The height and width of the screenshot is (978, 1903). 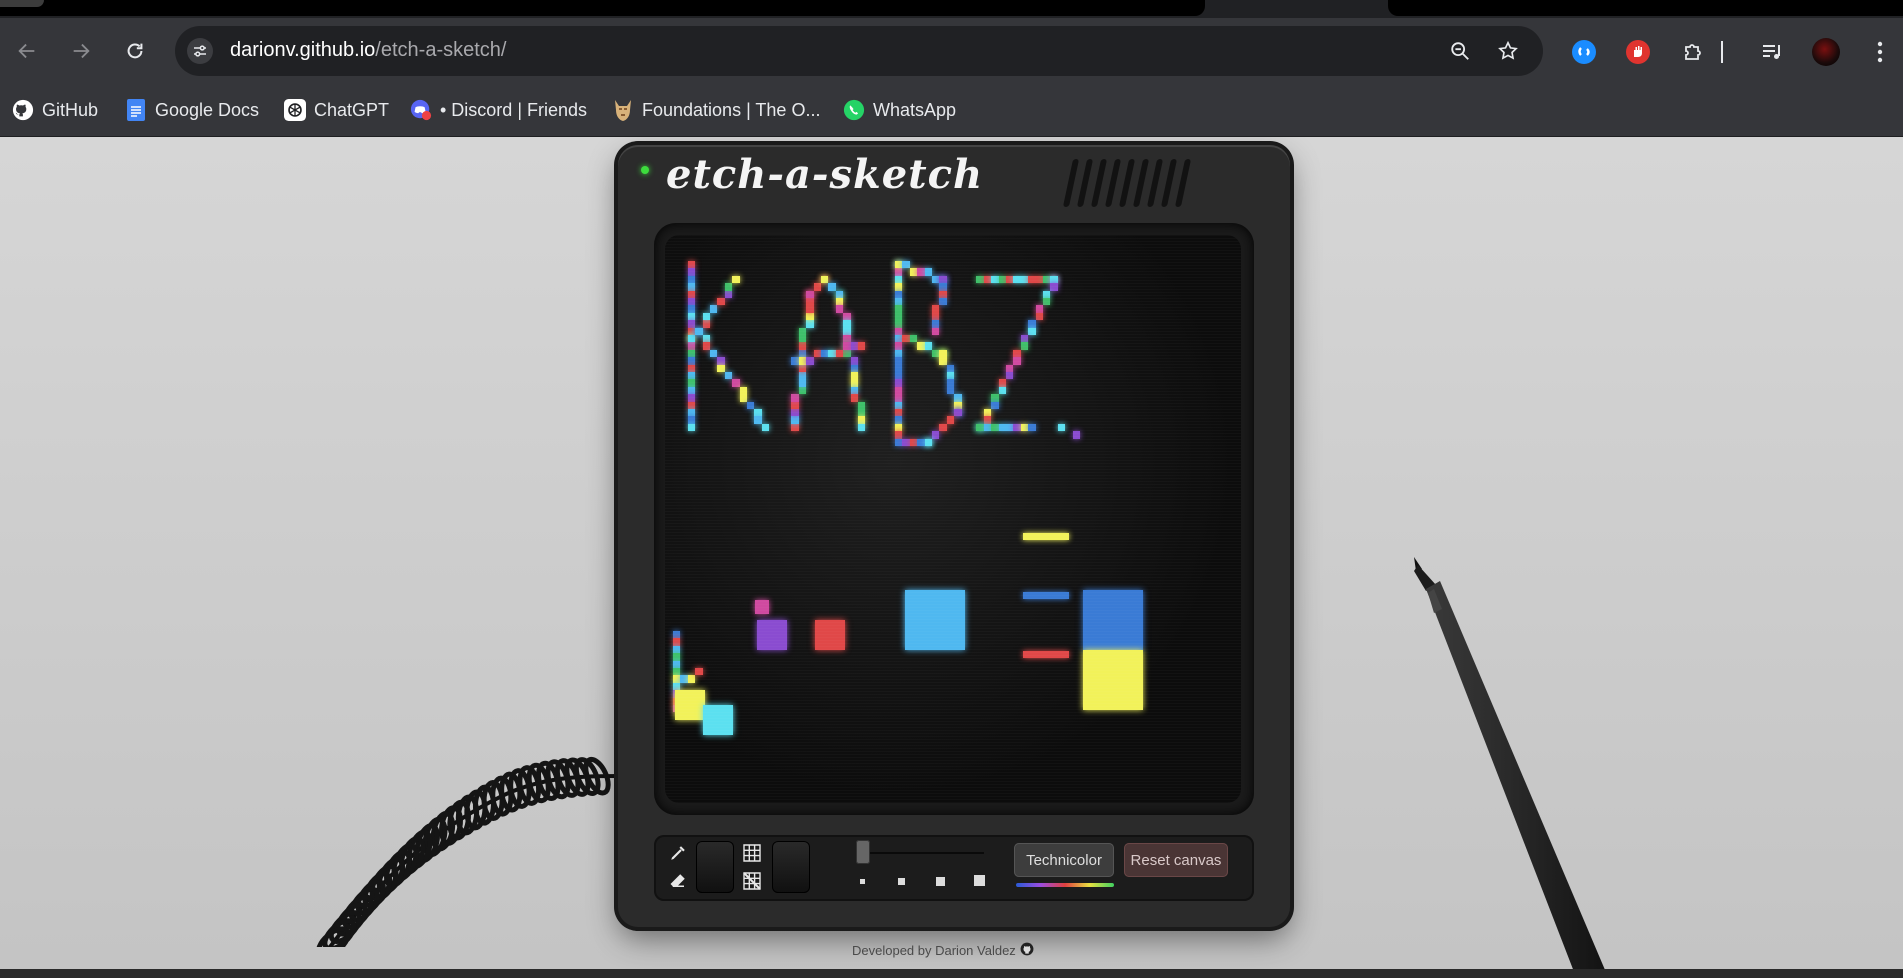 I want to click on grid-off-icon, so click(x=752, y=881).